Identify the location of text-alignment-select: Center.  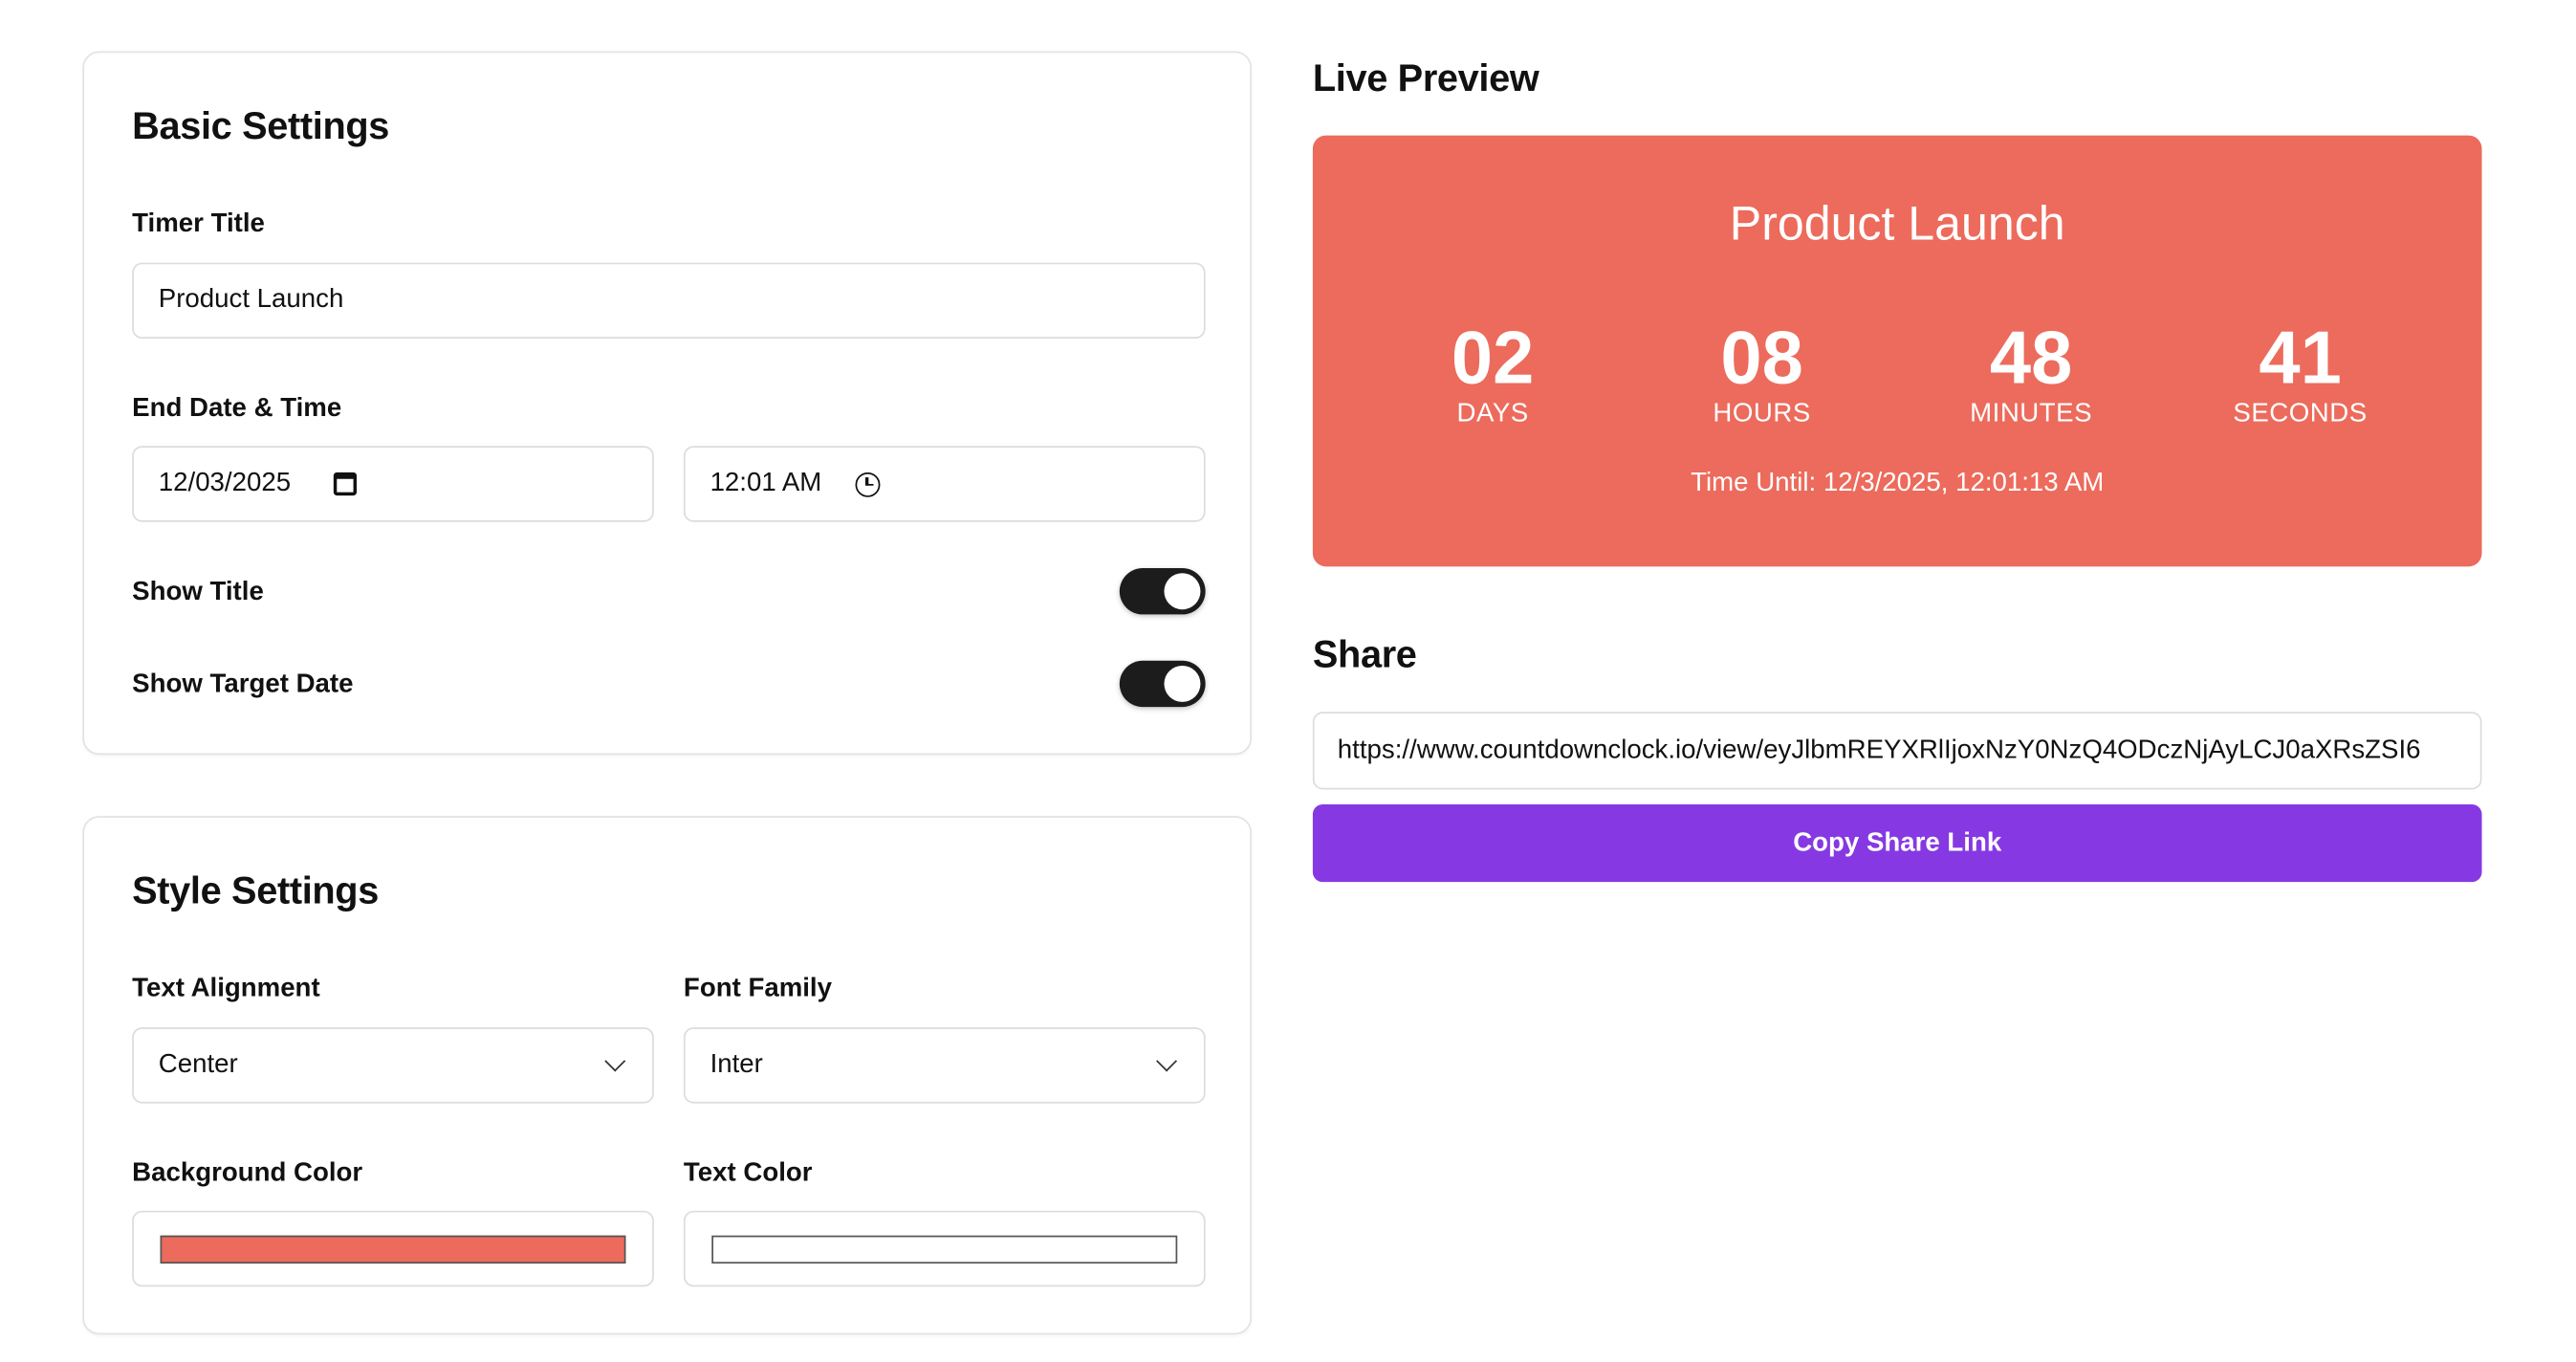
(393, 1065).